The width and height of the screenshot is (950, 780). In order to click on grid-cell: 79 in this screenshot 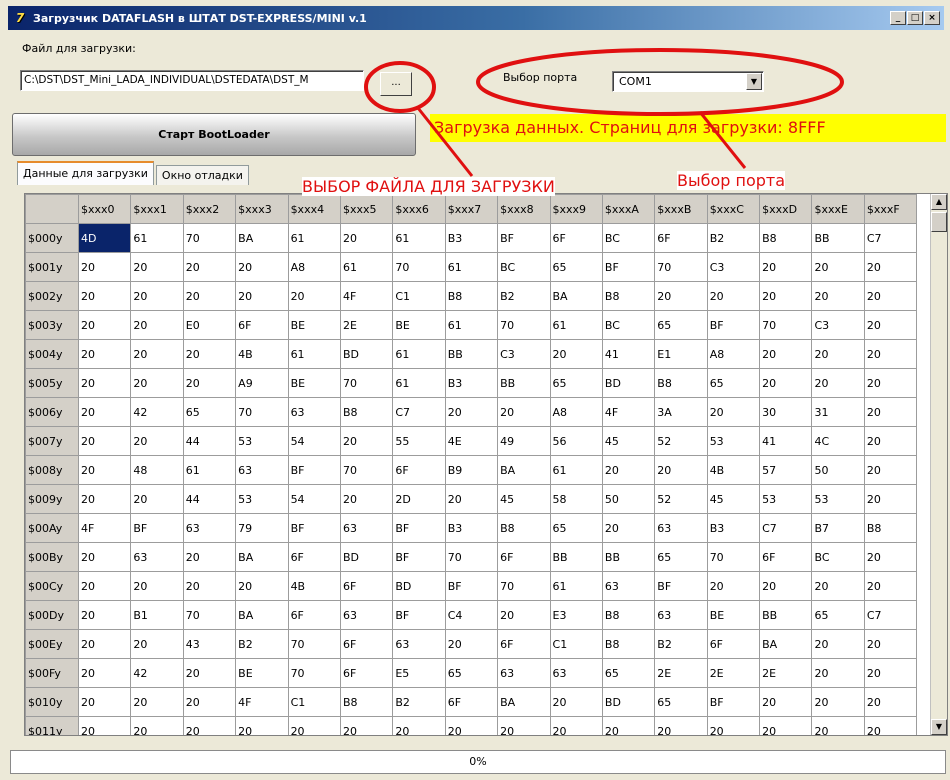, I will do `click(262, 528)`.